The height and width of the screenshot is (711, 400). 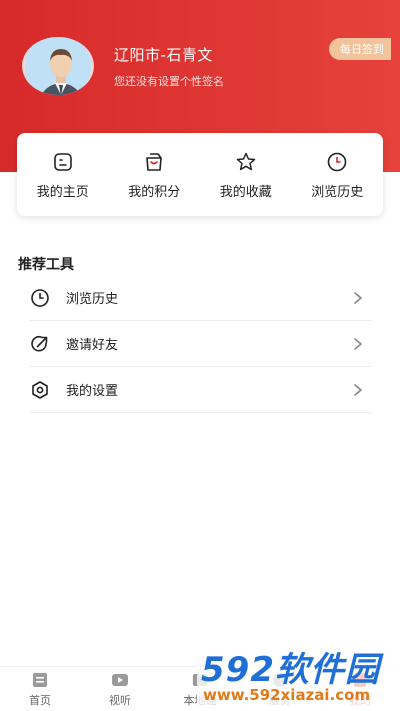 I want to click on daily-signin-button: 每日签到, so click(x=360, y=49).